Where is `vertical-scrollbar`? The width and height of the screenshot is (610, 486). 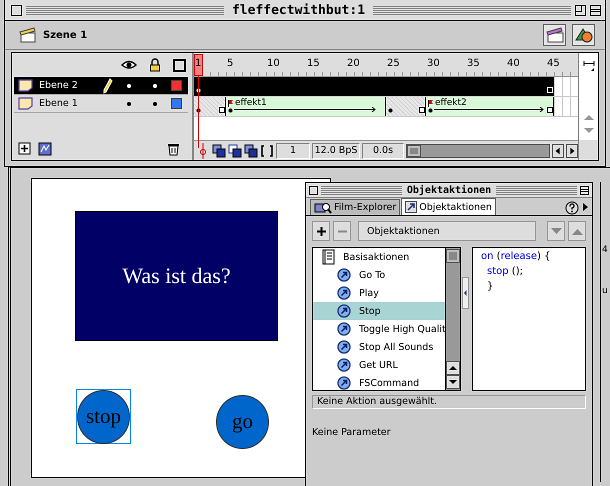 vertical-scrollbar is located at coordinates (453, 319).